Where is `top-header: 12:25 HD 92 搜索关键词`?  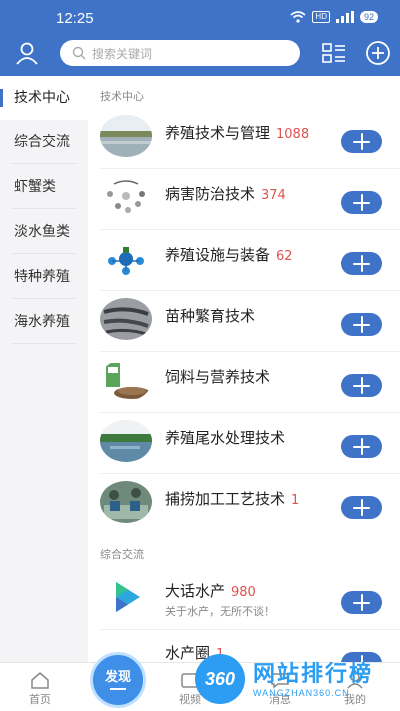 top-header: 12:25 HD 92 搜索关键词 is located at coordinates (200, 38).